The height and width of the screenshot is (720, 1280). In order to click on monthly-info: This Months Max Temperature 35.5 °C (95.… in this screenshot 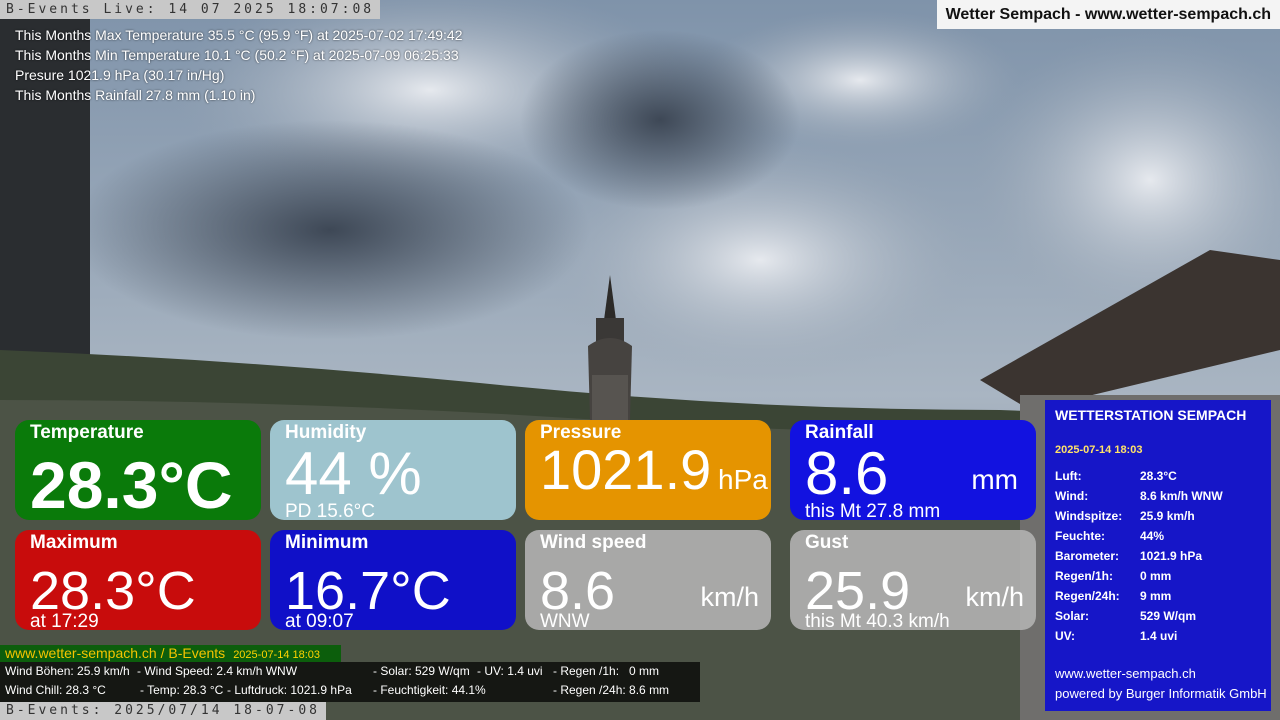, I will do `click(239, 65)`.